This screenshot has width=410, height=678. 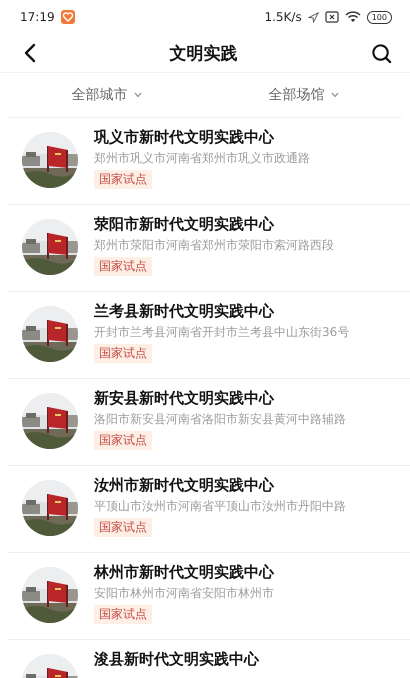 I want to click on venue-address: 开封市兰考县河南省开封市兰考县中山东街36号, so click(x=222, y=332).